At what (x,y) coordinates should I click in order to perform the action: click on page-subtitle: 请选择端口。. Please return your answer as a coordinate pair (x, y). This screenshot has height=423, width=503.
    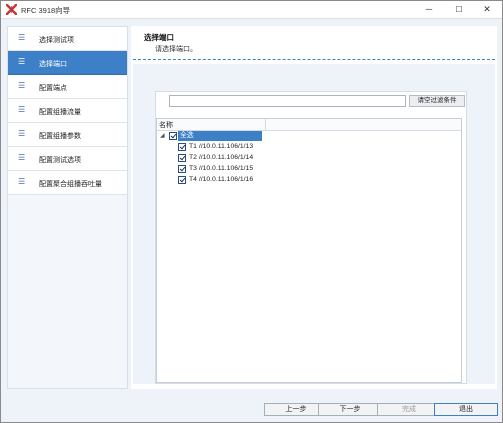
    Looking at the image, I should click on (176, 49).